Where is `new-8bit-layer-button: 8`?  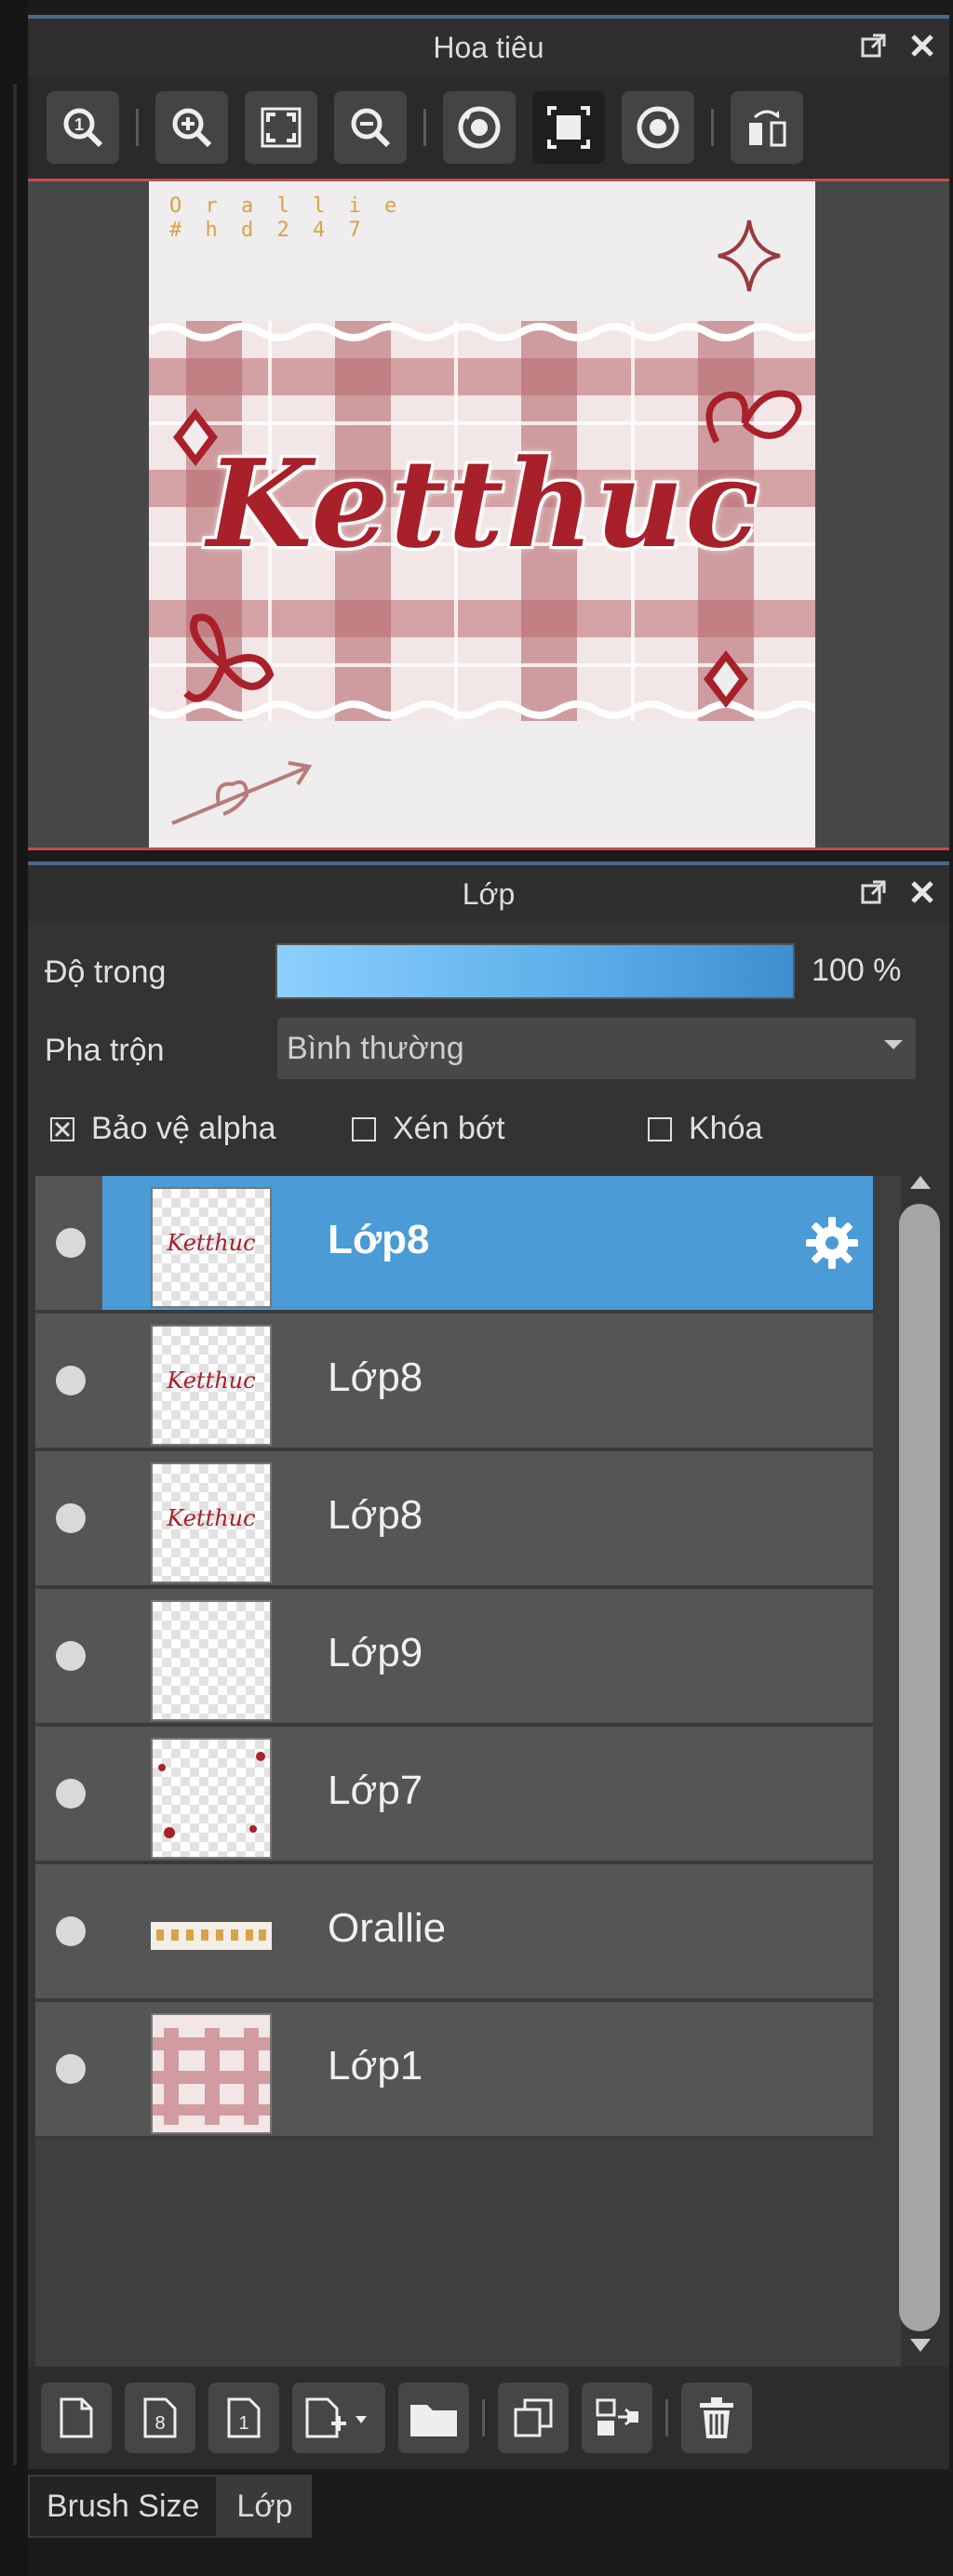
new-8bit-layer-button: 8 is located at coordinates (160, 2417).